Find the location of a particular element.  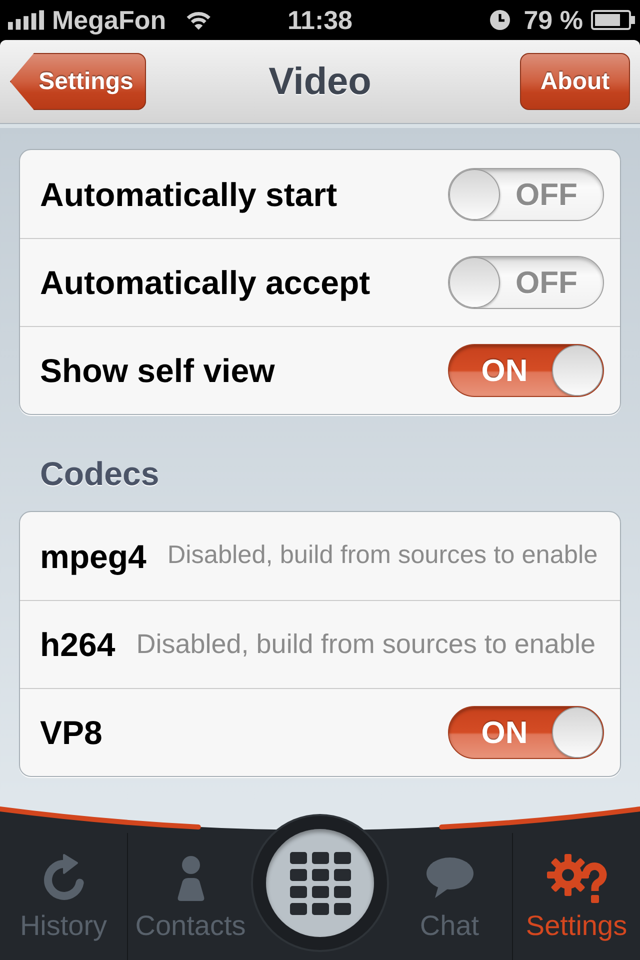

option-label: Show self view is located at coordinates (158, 370).